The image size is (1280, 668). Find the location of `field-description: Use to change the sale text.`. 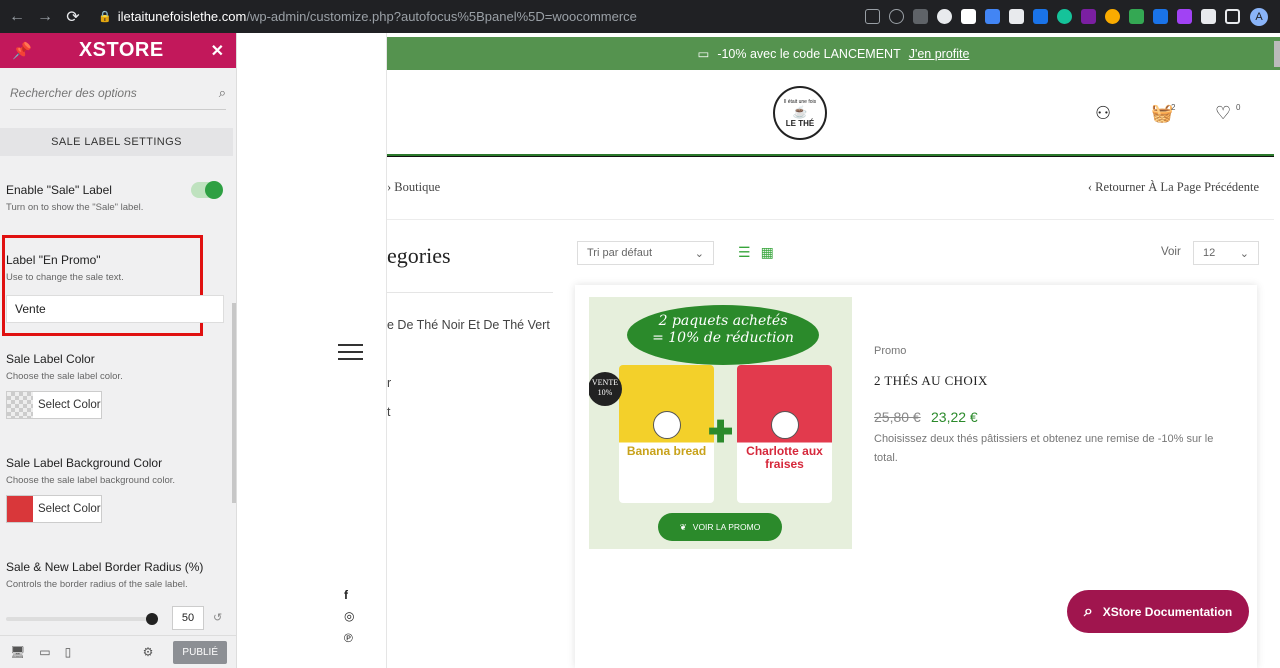

field-description: Use to change the sale text. is located at coordinates (65, 277).